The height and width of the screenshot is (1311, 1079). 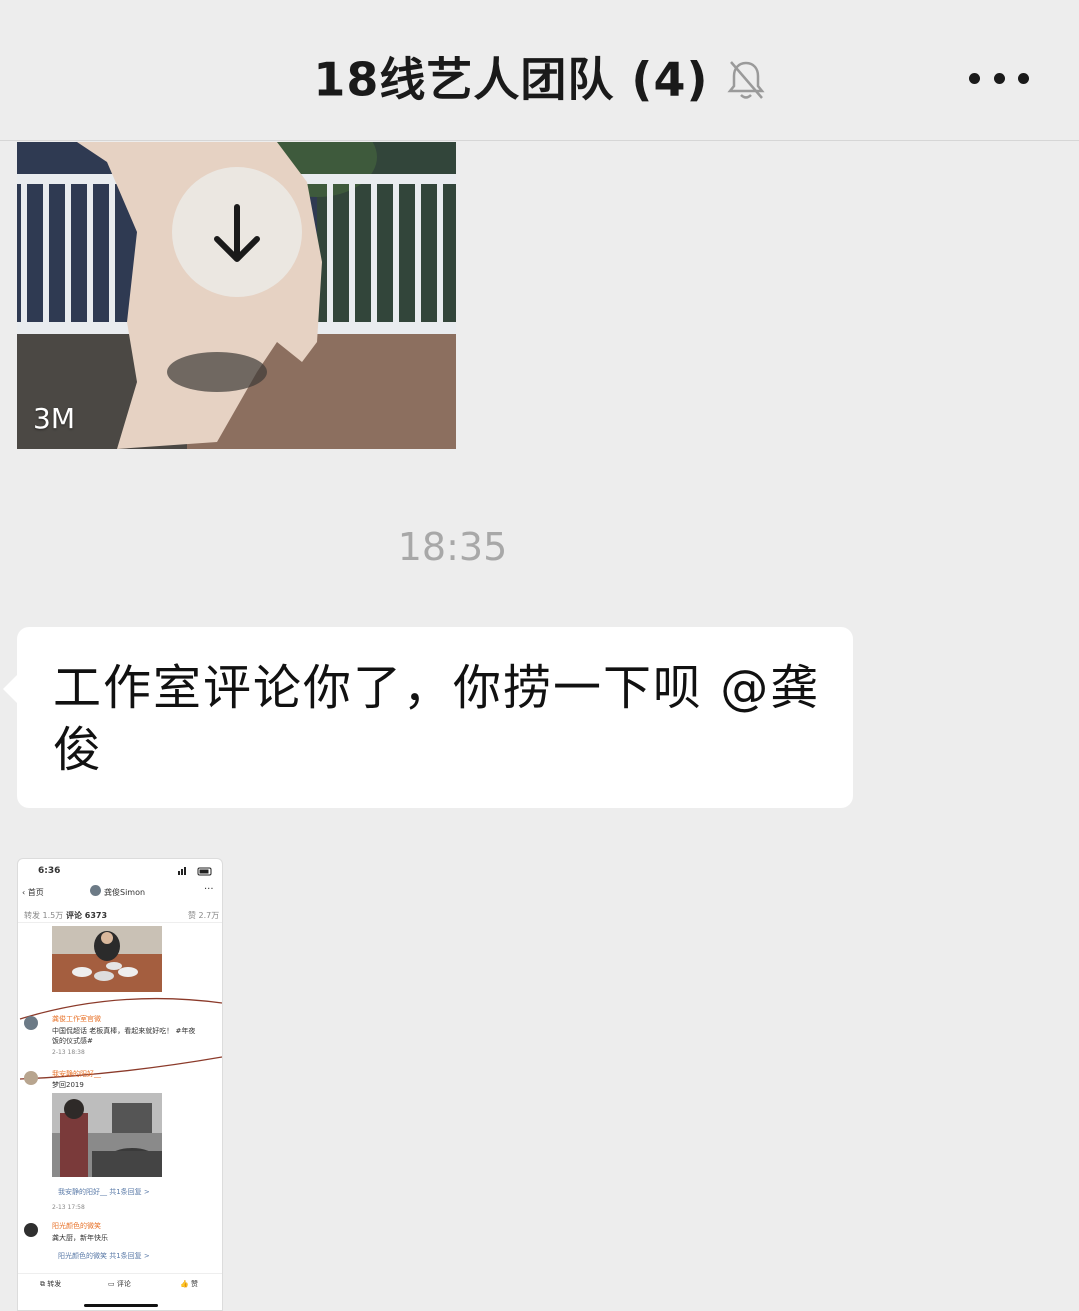 I want to click on reply-link: 我安静的阳好__ 共1条回复 >, so click(x=104, y=1192).